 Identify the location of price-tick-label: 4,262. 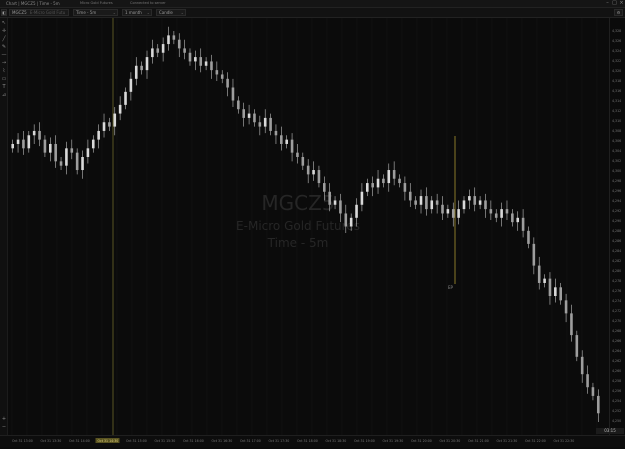
(616, 361).